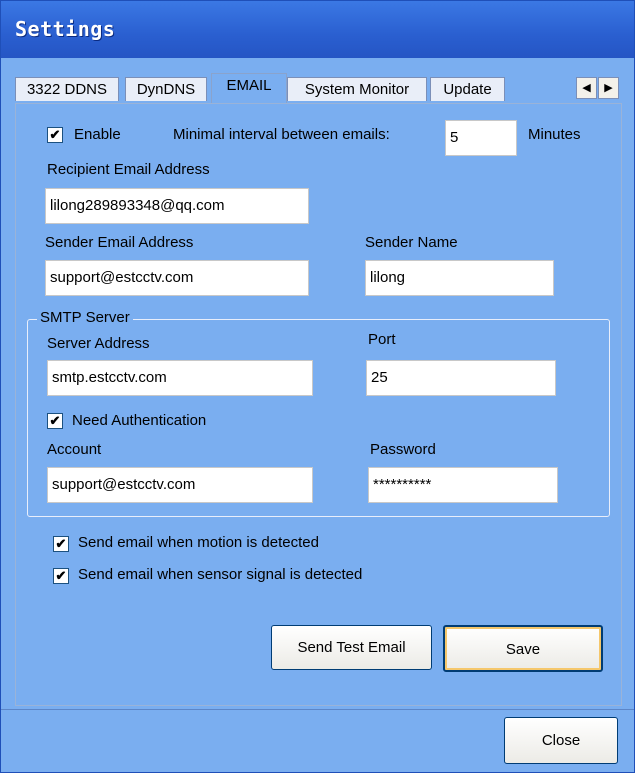 The height and width of the screenshot is (773, 635). Describe the element at coordinates (139, 420) in the screenshot. I see `need-auth-label: Need Authentication` at that location.